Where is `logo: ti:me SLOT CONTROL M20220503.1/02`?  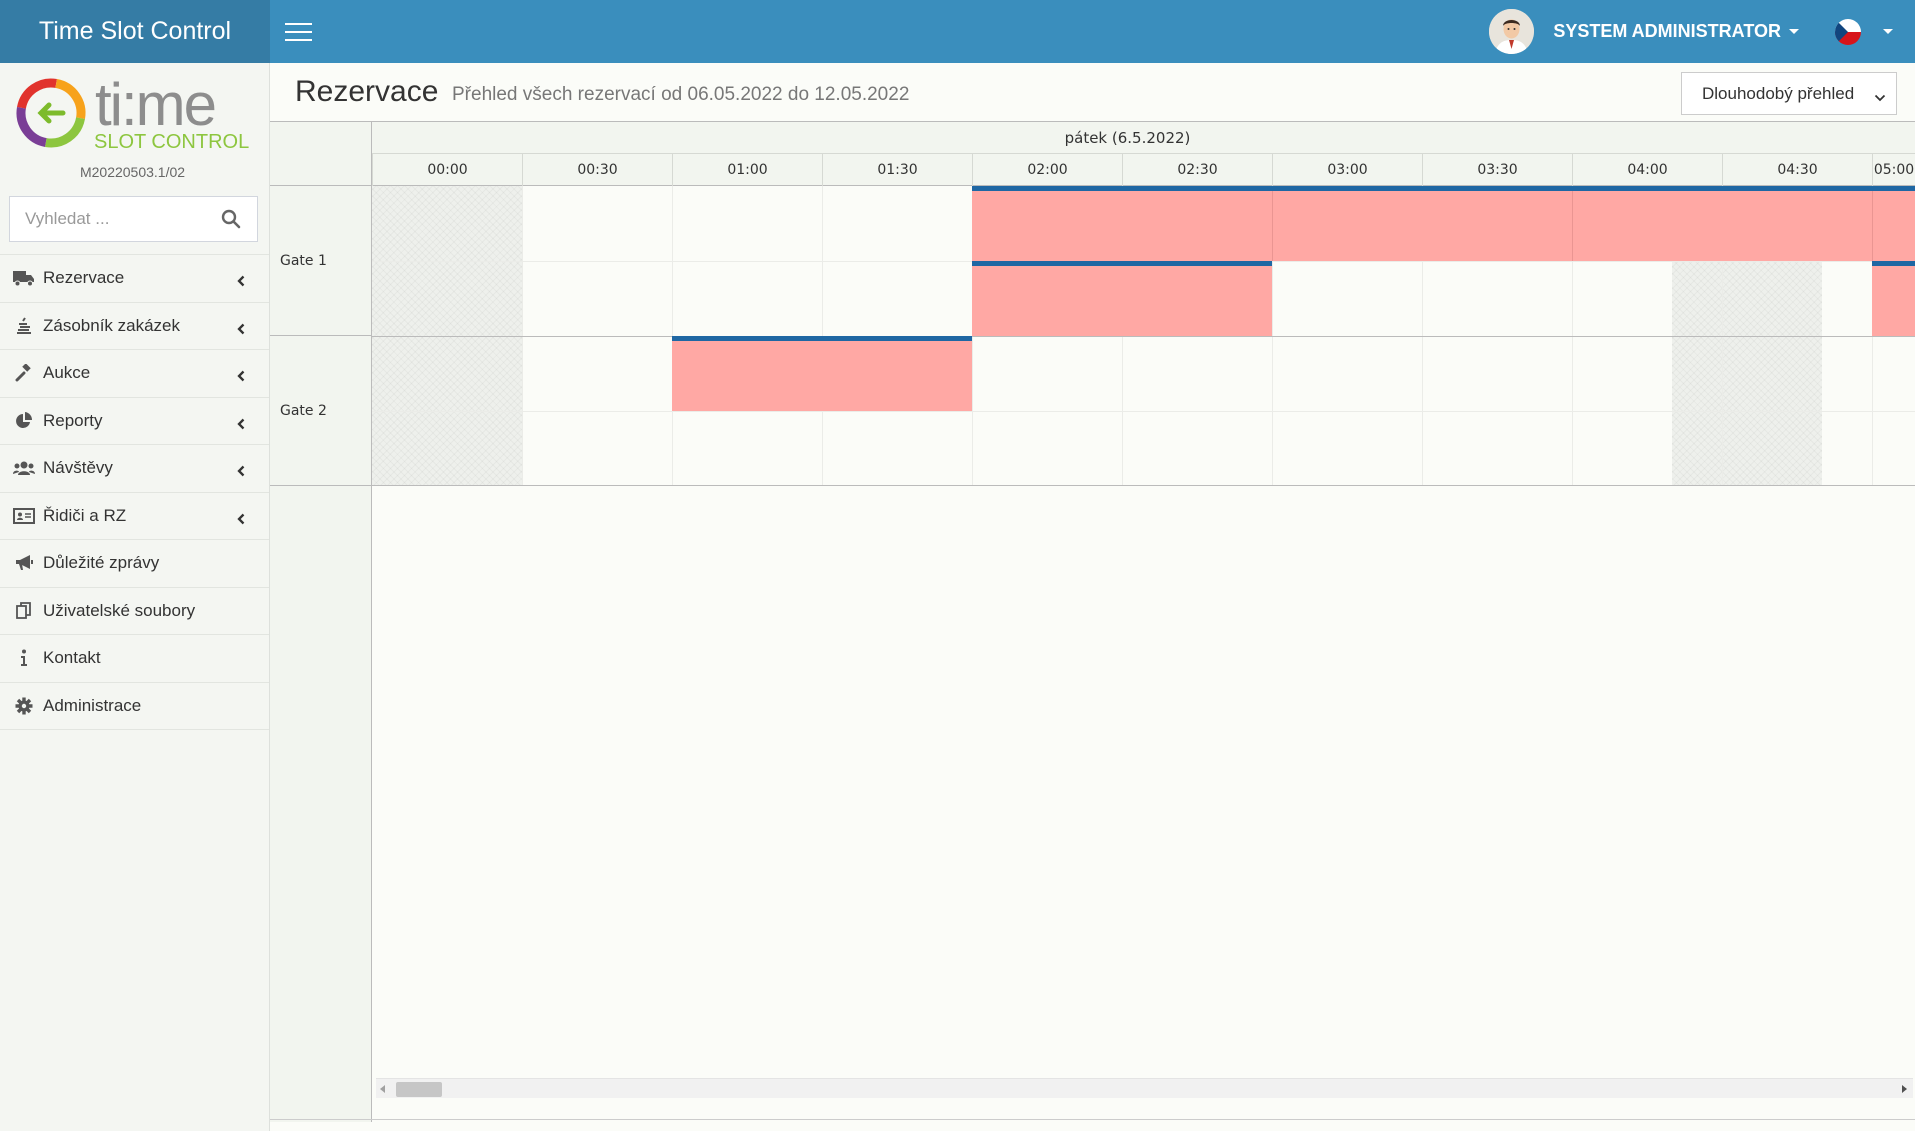 logo: ti:me SLOT CONTROL M20220503.1/02 is located at coordinates (134, 123).